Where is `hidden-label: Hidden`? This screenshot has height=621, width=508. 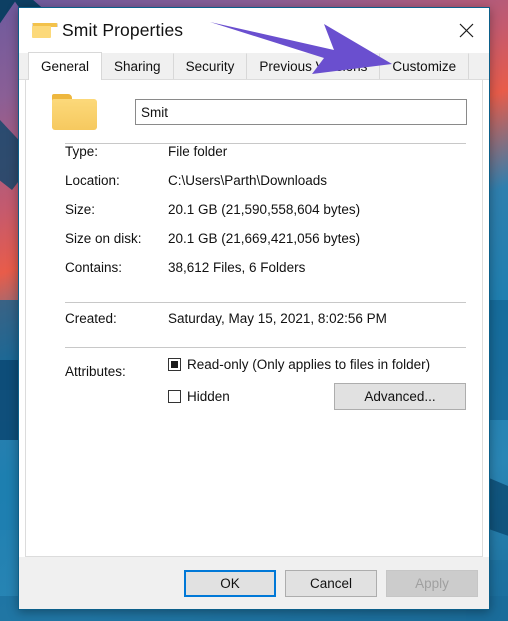
hidden-label: Hidden is located at coordinates (208, 396).